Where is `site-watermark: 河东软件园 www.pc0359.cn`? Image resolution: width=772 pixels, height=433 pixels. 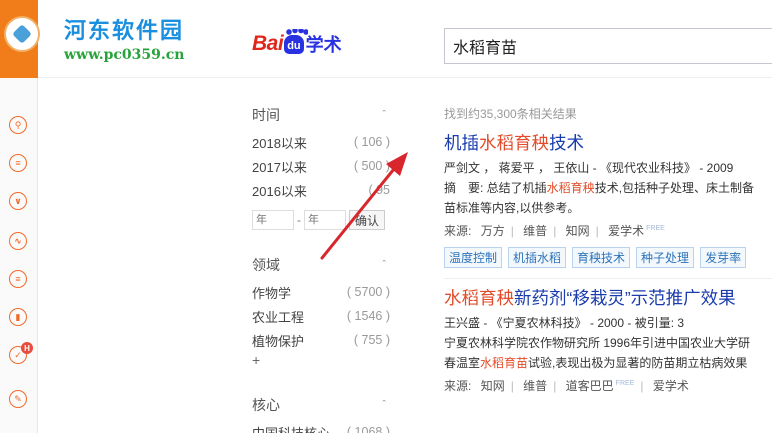
site-watermark: 河东软件园 www.pc0359.cn is located at coordinates (115, 36).